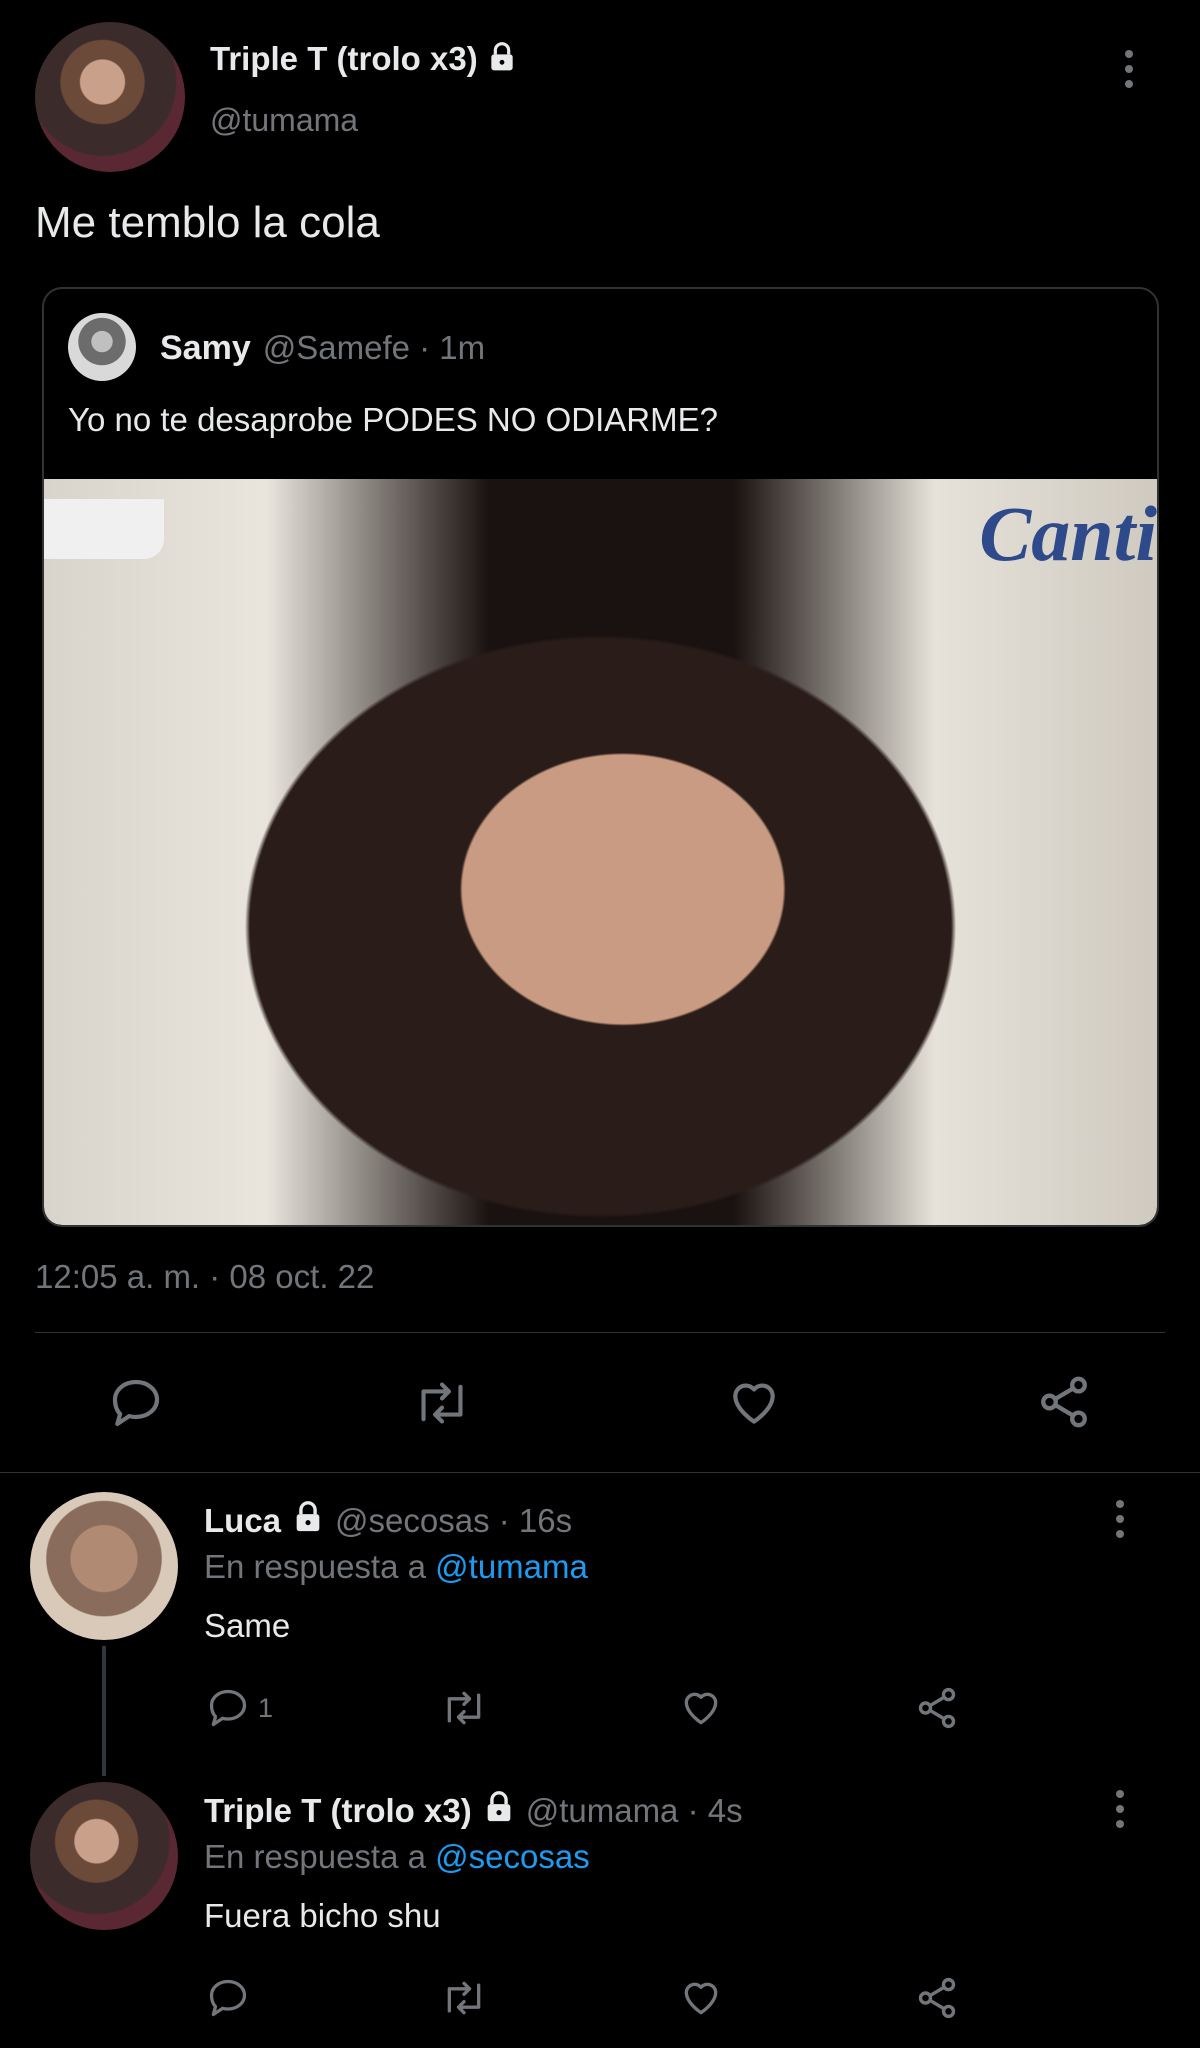  What do you see at coordinates (207, 222) in the screenshot?
I see `tweet-text: Me temblo la cola` at bounding box center [207, 222].